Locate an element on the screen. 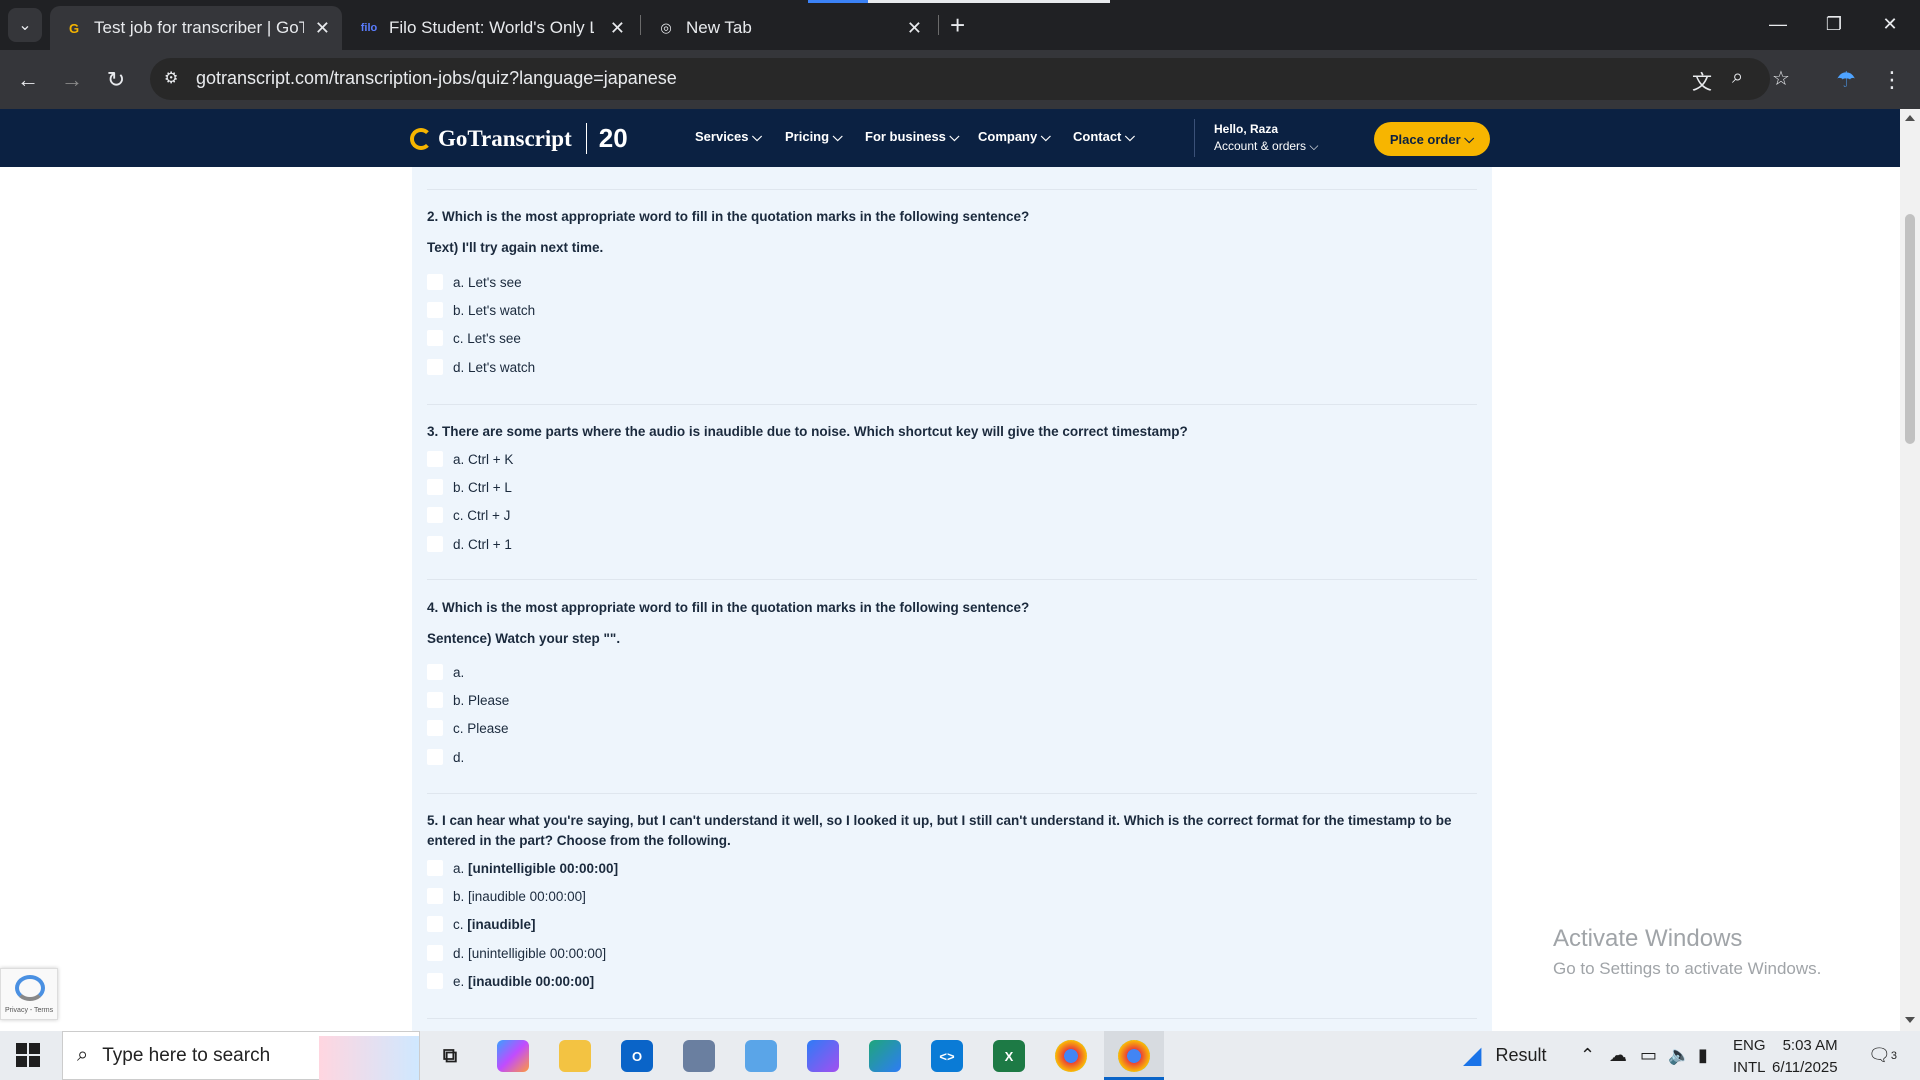 Image resolution: width=1920 pixels, height=1080 pixels. recaptcha-links: Privacy - Terms is located at coordinates (29, 1010).